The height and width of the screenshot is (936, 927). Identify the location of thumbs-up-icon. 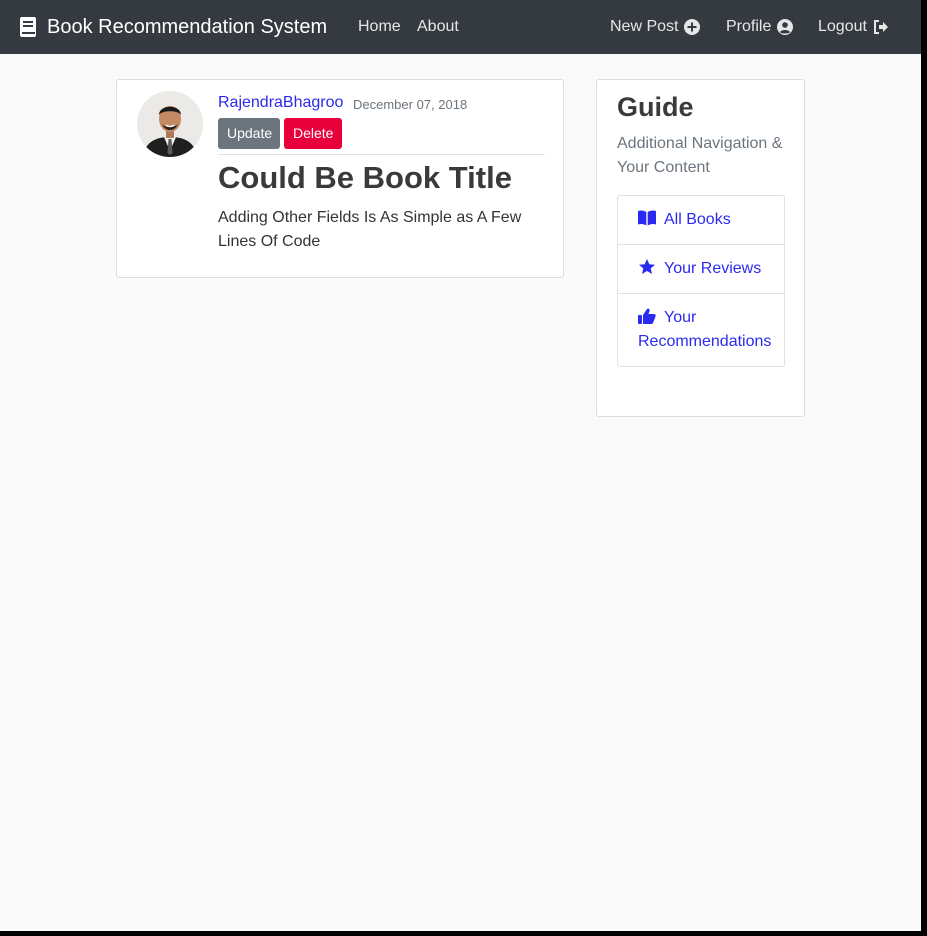
(647, 316).